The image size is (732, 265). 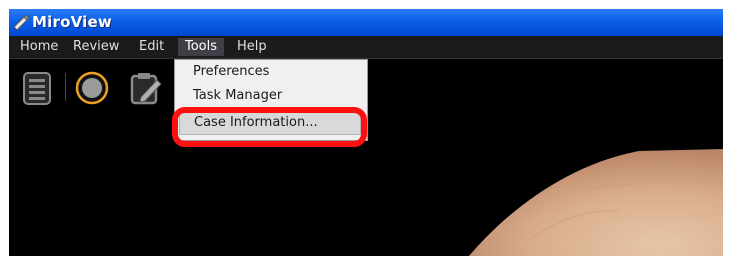 What do you see at coordinates (271, 96) in the screenshot?
I see `menu-item-task-manager: Task Manager` at bounding box center [271, 96].